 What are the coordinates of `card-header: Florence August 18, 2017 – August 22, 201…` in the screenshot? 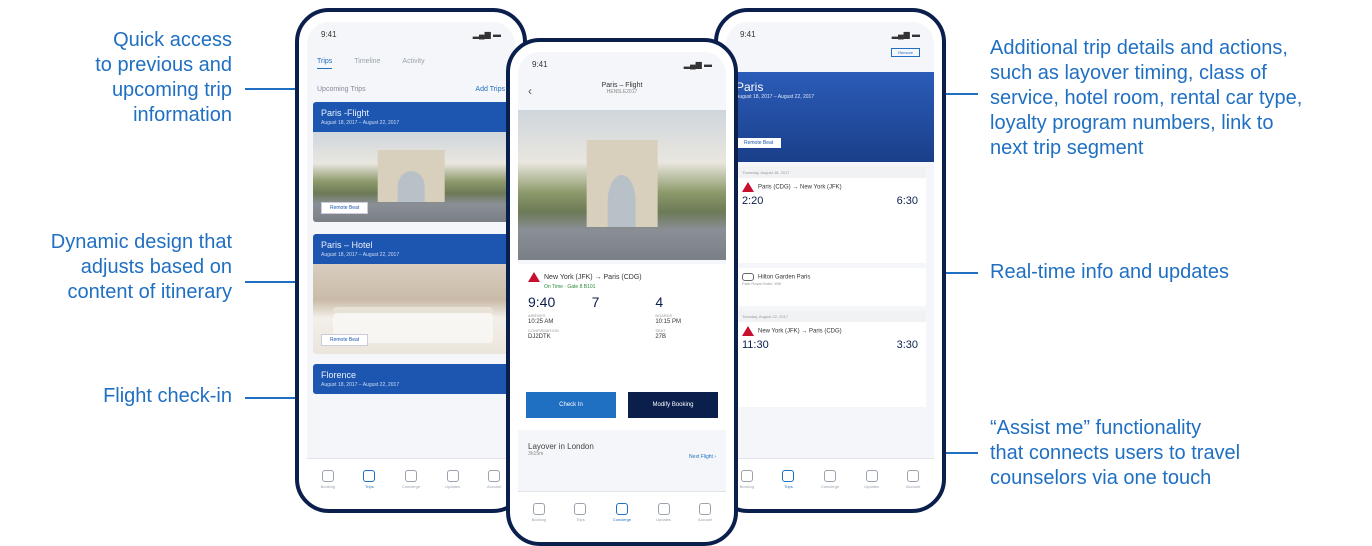 It's located at (411, 379).